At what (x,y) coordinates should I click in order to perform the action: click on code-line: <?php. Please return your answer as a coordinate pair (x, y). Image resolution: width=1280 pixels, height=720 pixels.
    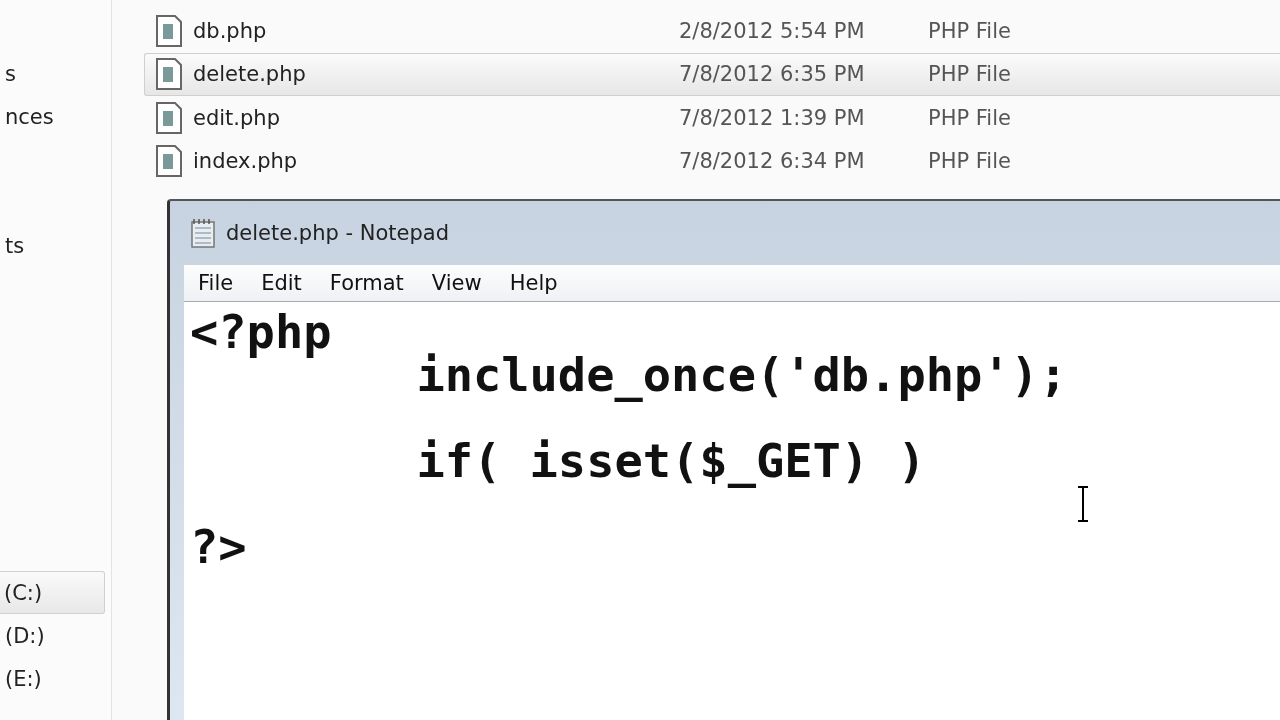
    Looking at the image, I should click on (261, 332).